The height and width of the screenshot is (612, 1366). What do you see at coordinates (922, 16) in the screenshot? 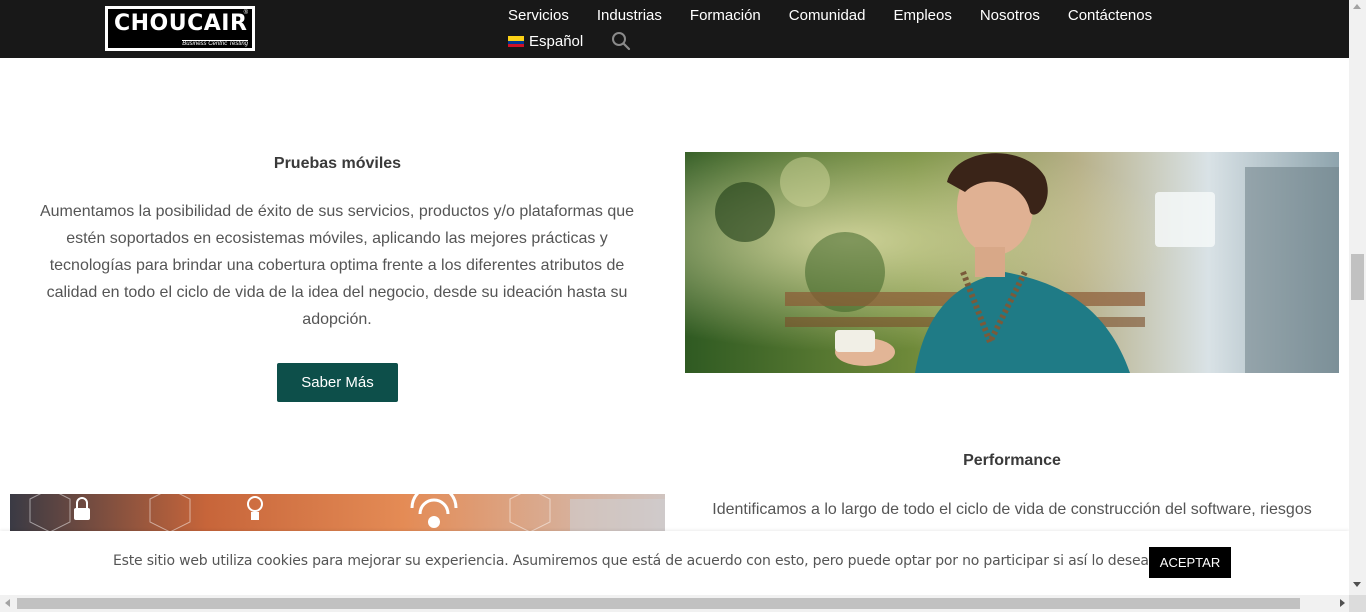
I see `nav-item-empleos: Empleos` at bounding box center [922, 16].